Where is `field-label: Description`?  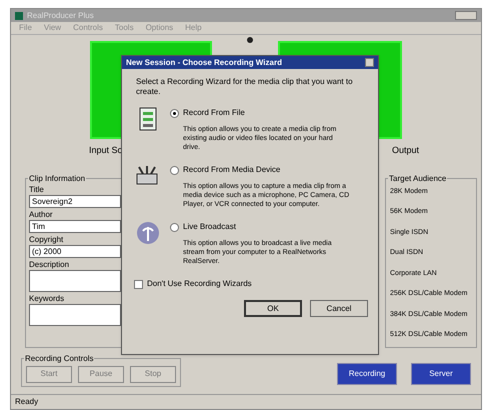 field-label: Description is located at coordinates (49, 265).